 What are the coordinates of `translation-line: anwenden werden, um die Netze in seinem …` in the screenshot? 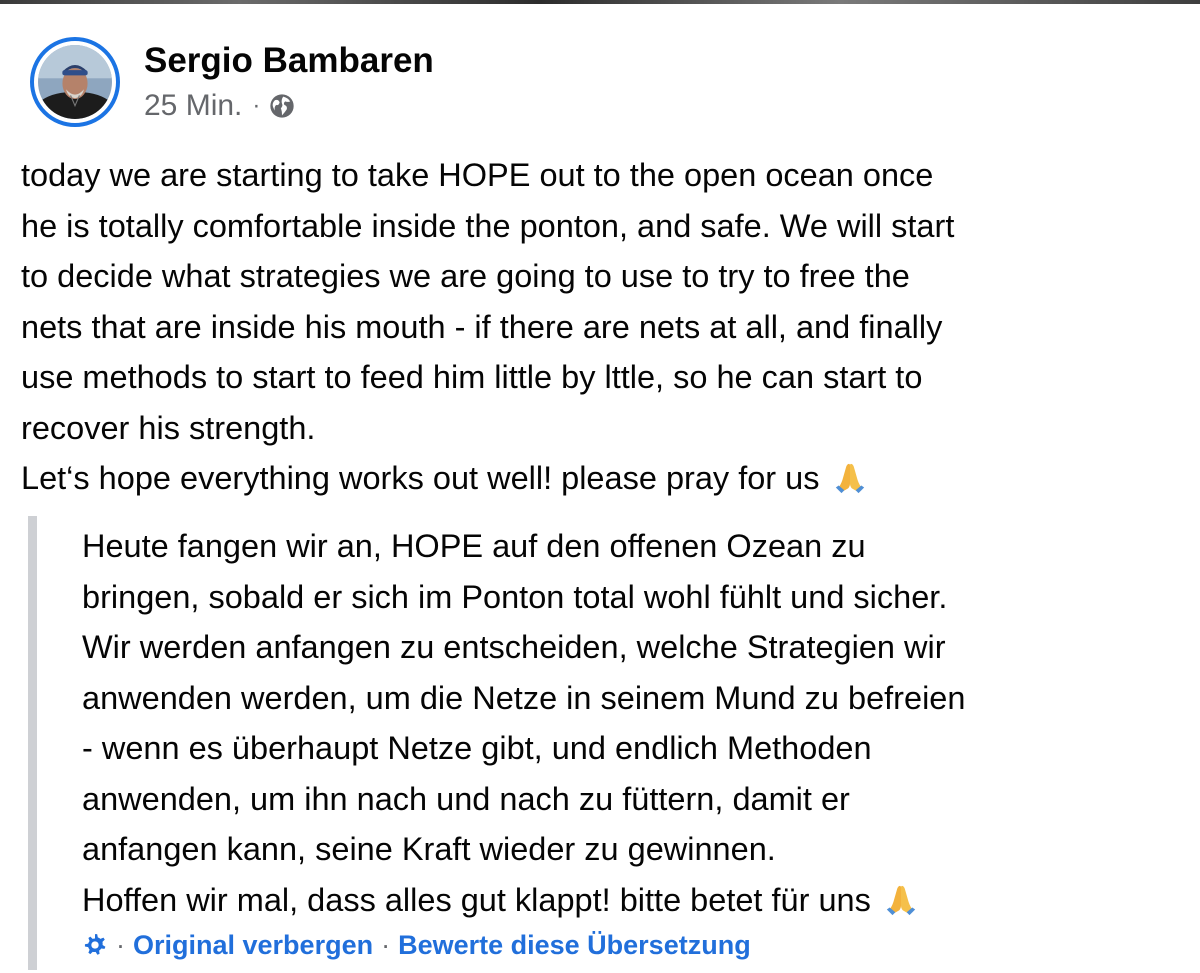 It's located at (524, 697).